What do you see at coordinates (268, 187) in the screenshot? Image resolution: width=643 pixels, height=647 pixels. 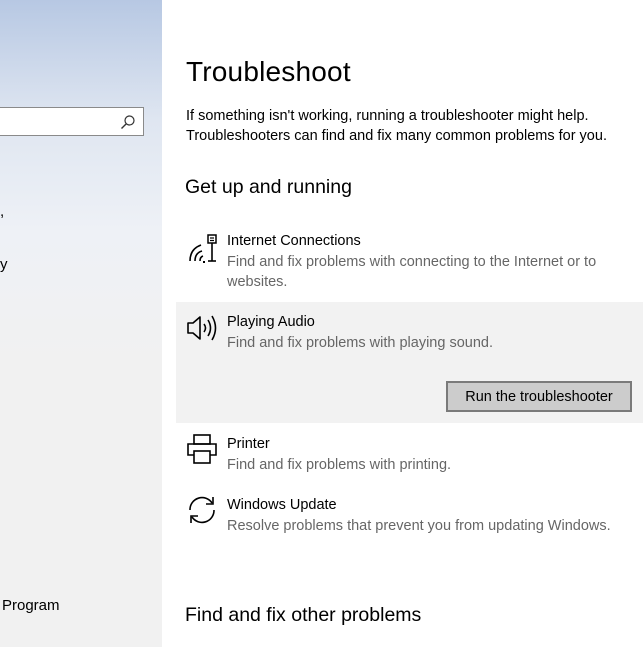 I see `section-heading-get-up-and-running: Get up and running` at bounding box center [268, 187].